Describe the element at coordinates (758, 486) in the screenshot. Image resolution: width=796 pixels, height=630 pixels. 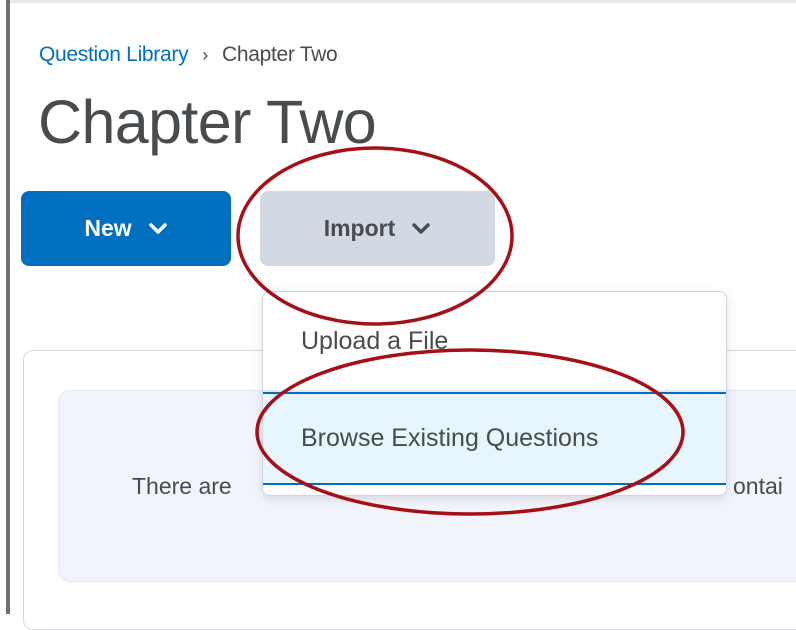
I see `empty-state-text-tail: ontai` at that location.